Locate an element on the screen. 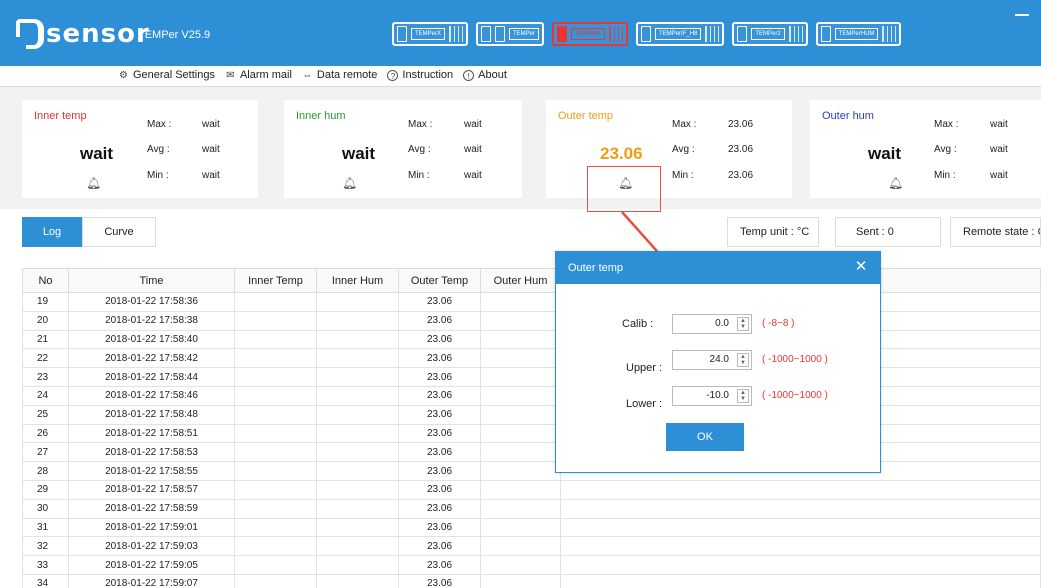 This screenshot has height=588, width=1041. table-row: 25 2018-01-22 17:58:48 23.06 is located at coordinates (531, 414).